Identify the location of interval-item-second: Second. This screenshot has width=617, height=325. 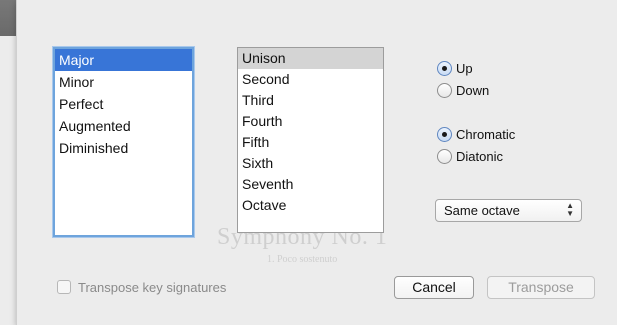
(310, 79).